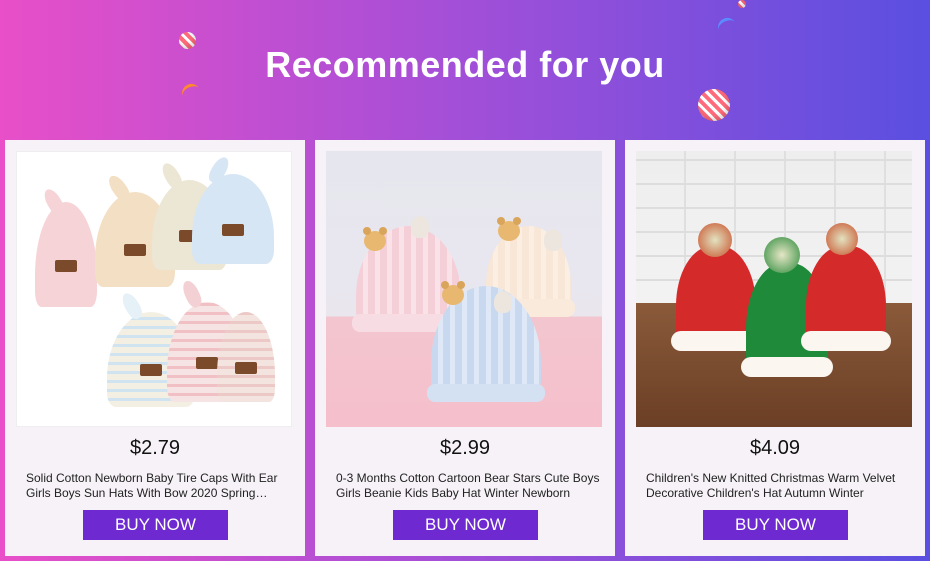 This screenshot has height=561, width=930. What do you see at coordinates (465, 448) in the screenshot?
I see `product-price: $2.99` at bounding box center [465, 448].